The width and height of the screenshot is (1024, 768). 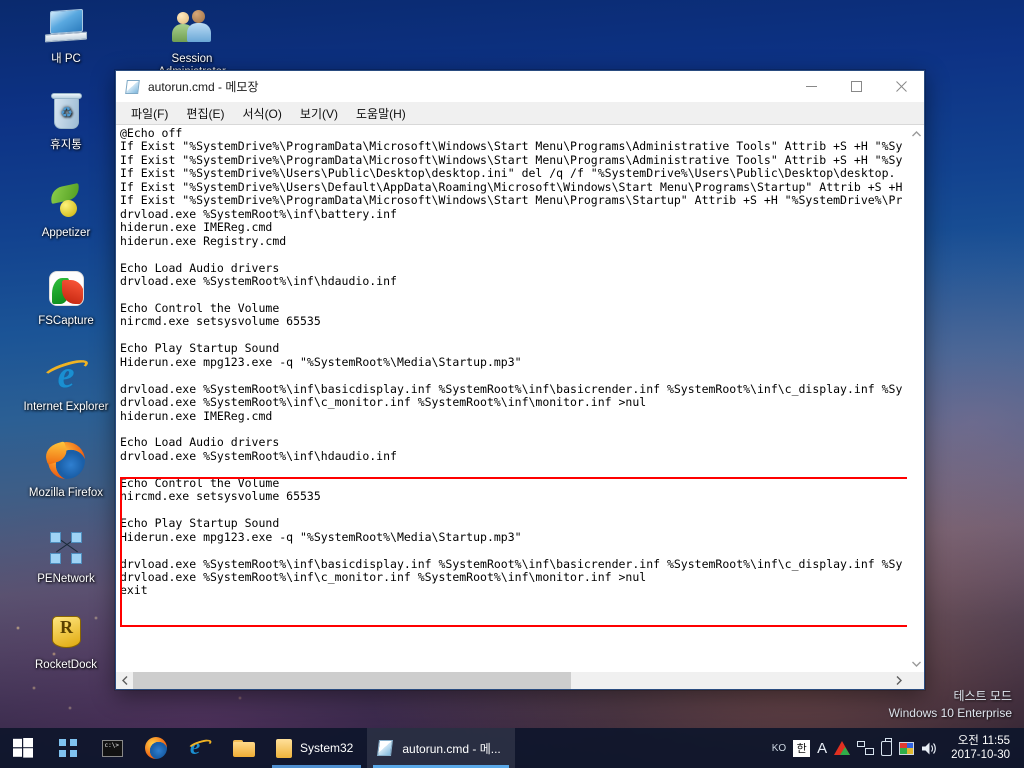 I want to click on menu-format: 서식(O), so click(x=261, y=113).